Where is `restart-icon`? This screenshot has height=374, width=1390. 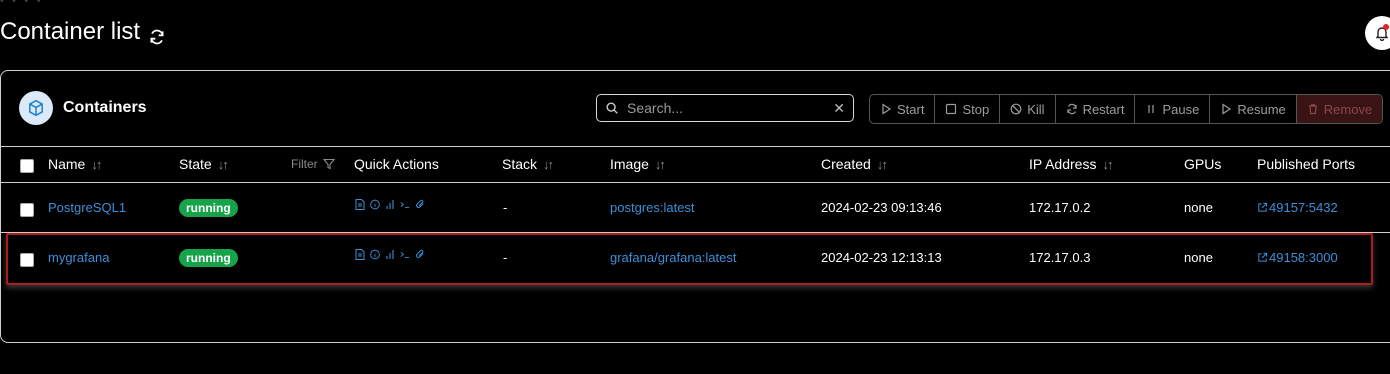 restart-icon is located at coordinates (1071, 109).